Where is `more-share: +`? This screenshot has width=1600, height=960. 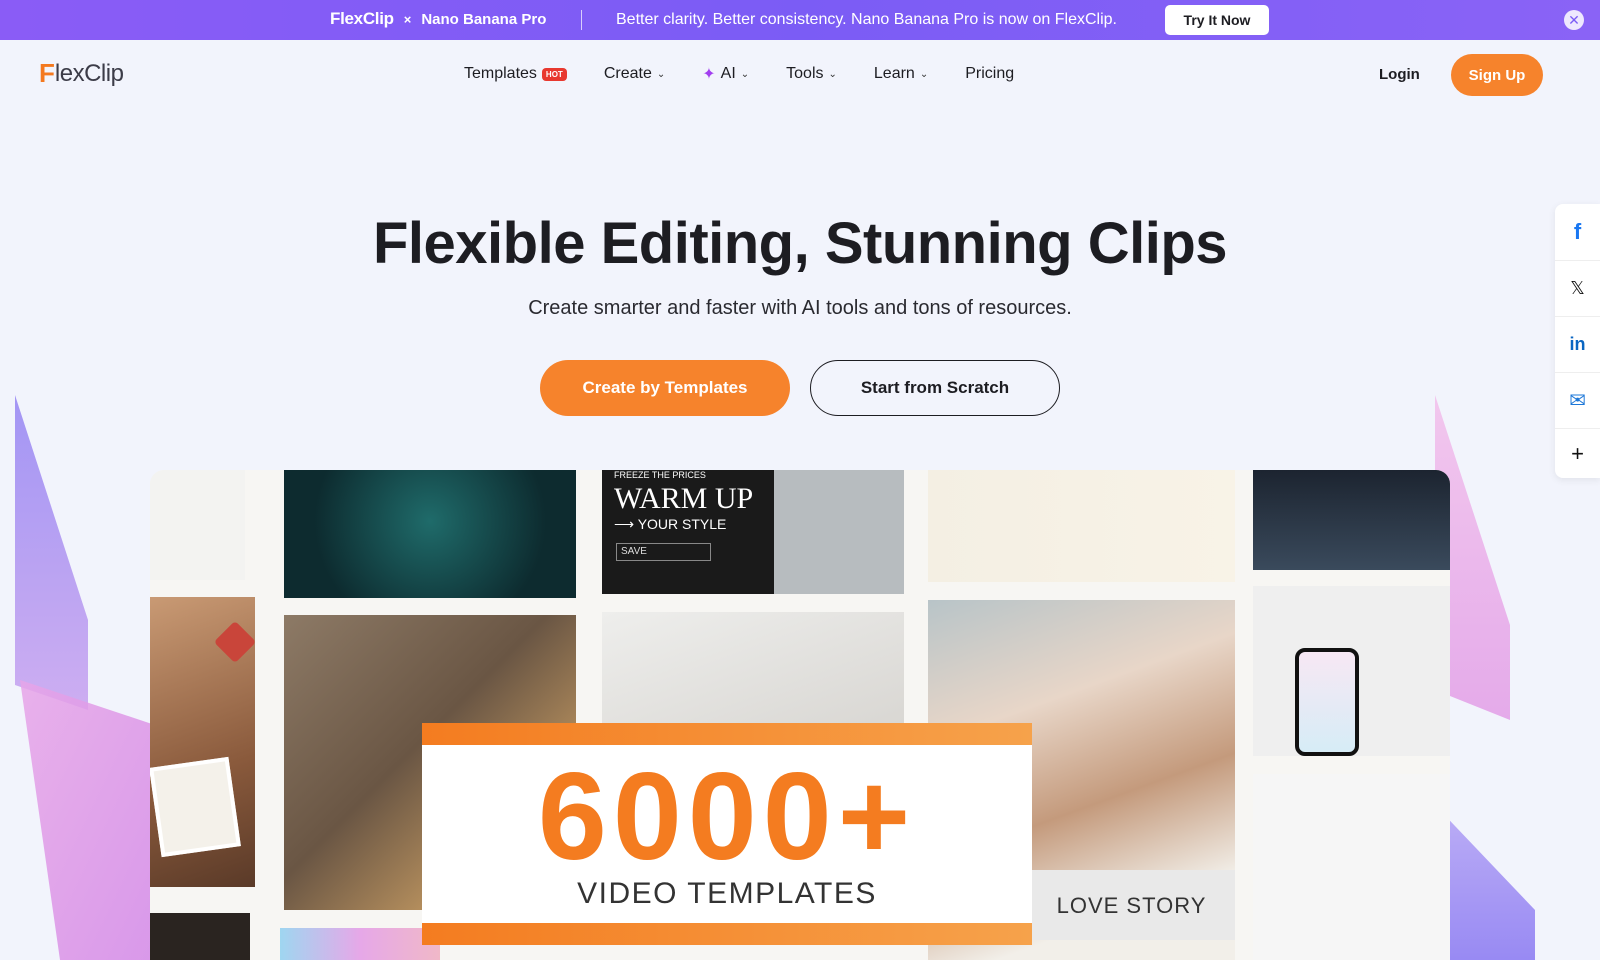
more-share: + is located at coordinates (1577, 453).